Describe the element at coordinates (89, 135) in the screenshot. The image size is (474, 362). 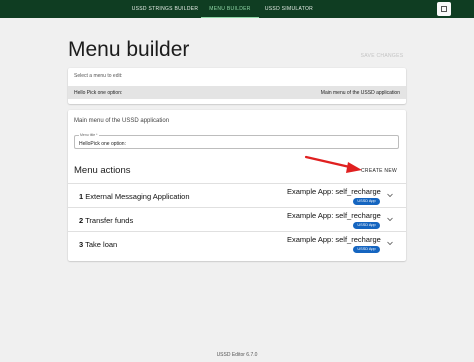
I see `menu-title-label: Menu title *` at that location.